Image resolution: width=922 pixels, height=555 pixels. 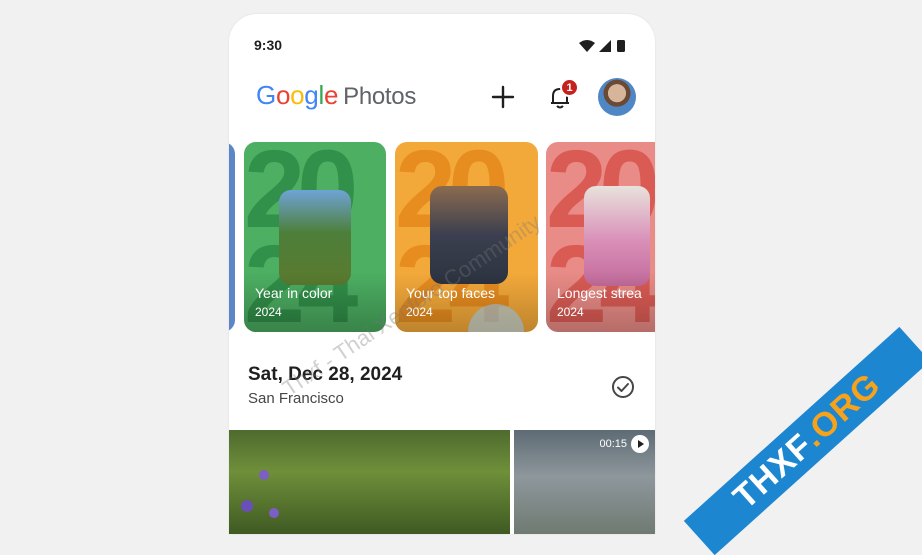 I want to click on card-title: Year in color, so click(x=294, y=293).